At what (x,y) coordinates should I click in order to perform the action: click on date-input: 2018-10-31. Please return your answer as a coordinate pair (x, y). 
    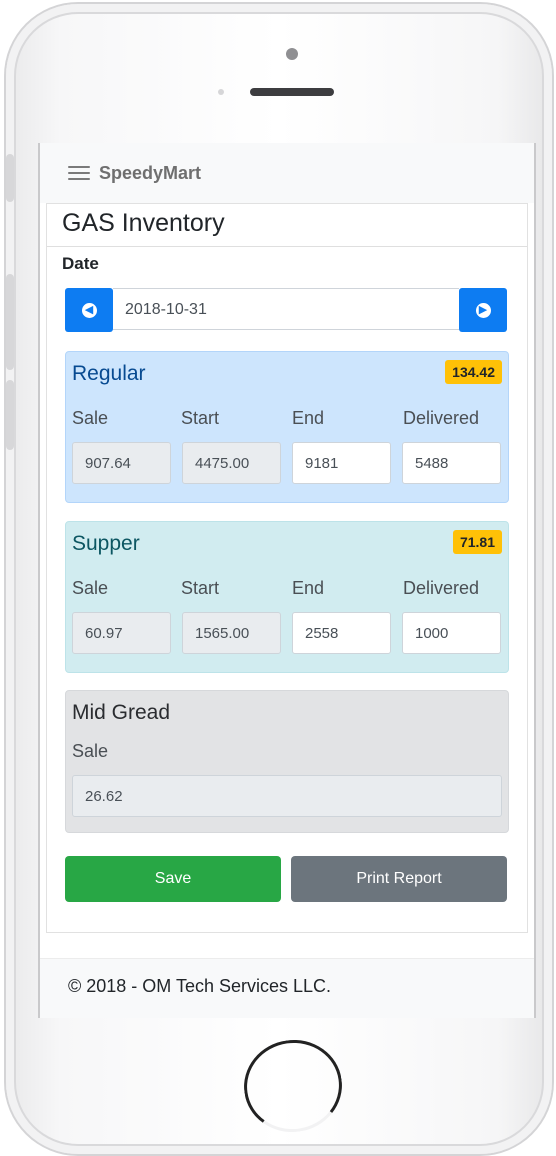
    Looking at the image, I should click on (286, 309).